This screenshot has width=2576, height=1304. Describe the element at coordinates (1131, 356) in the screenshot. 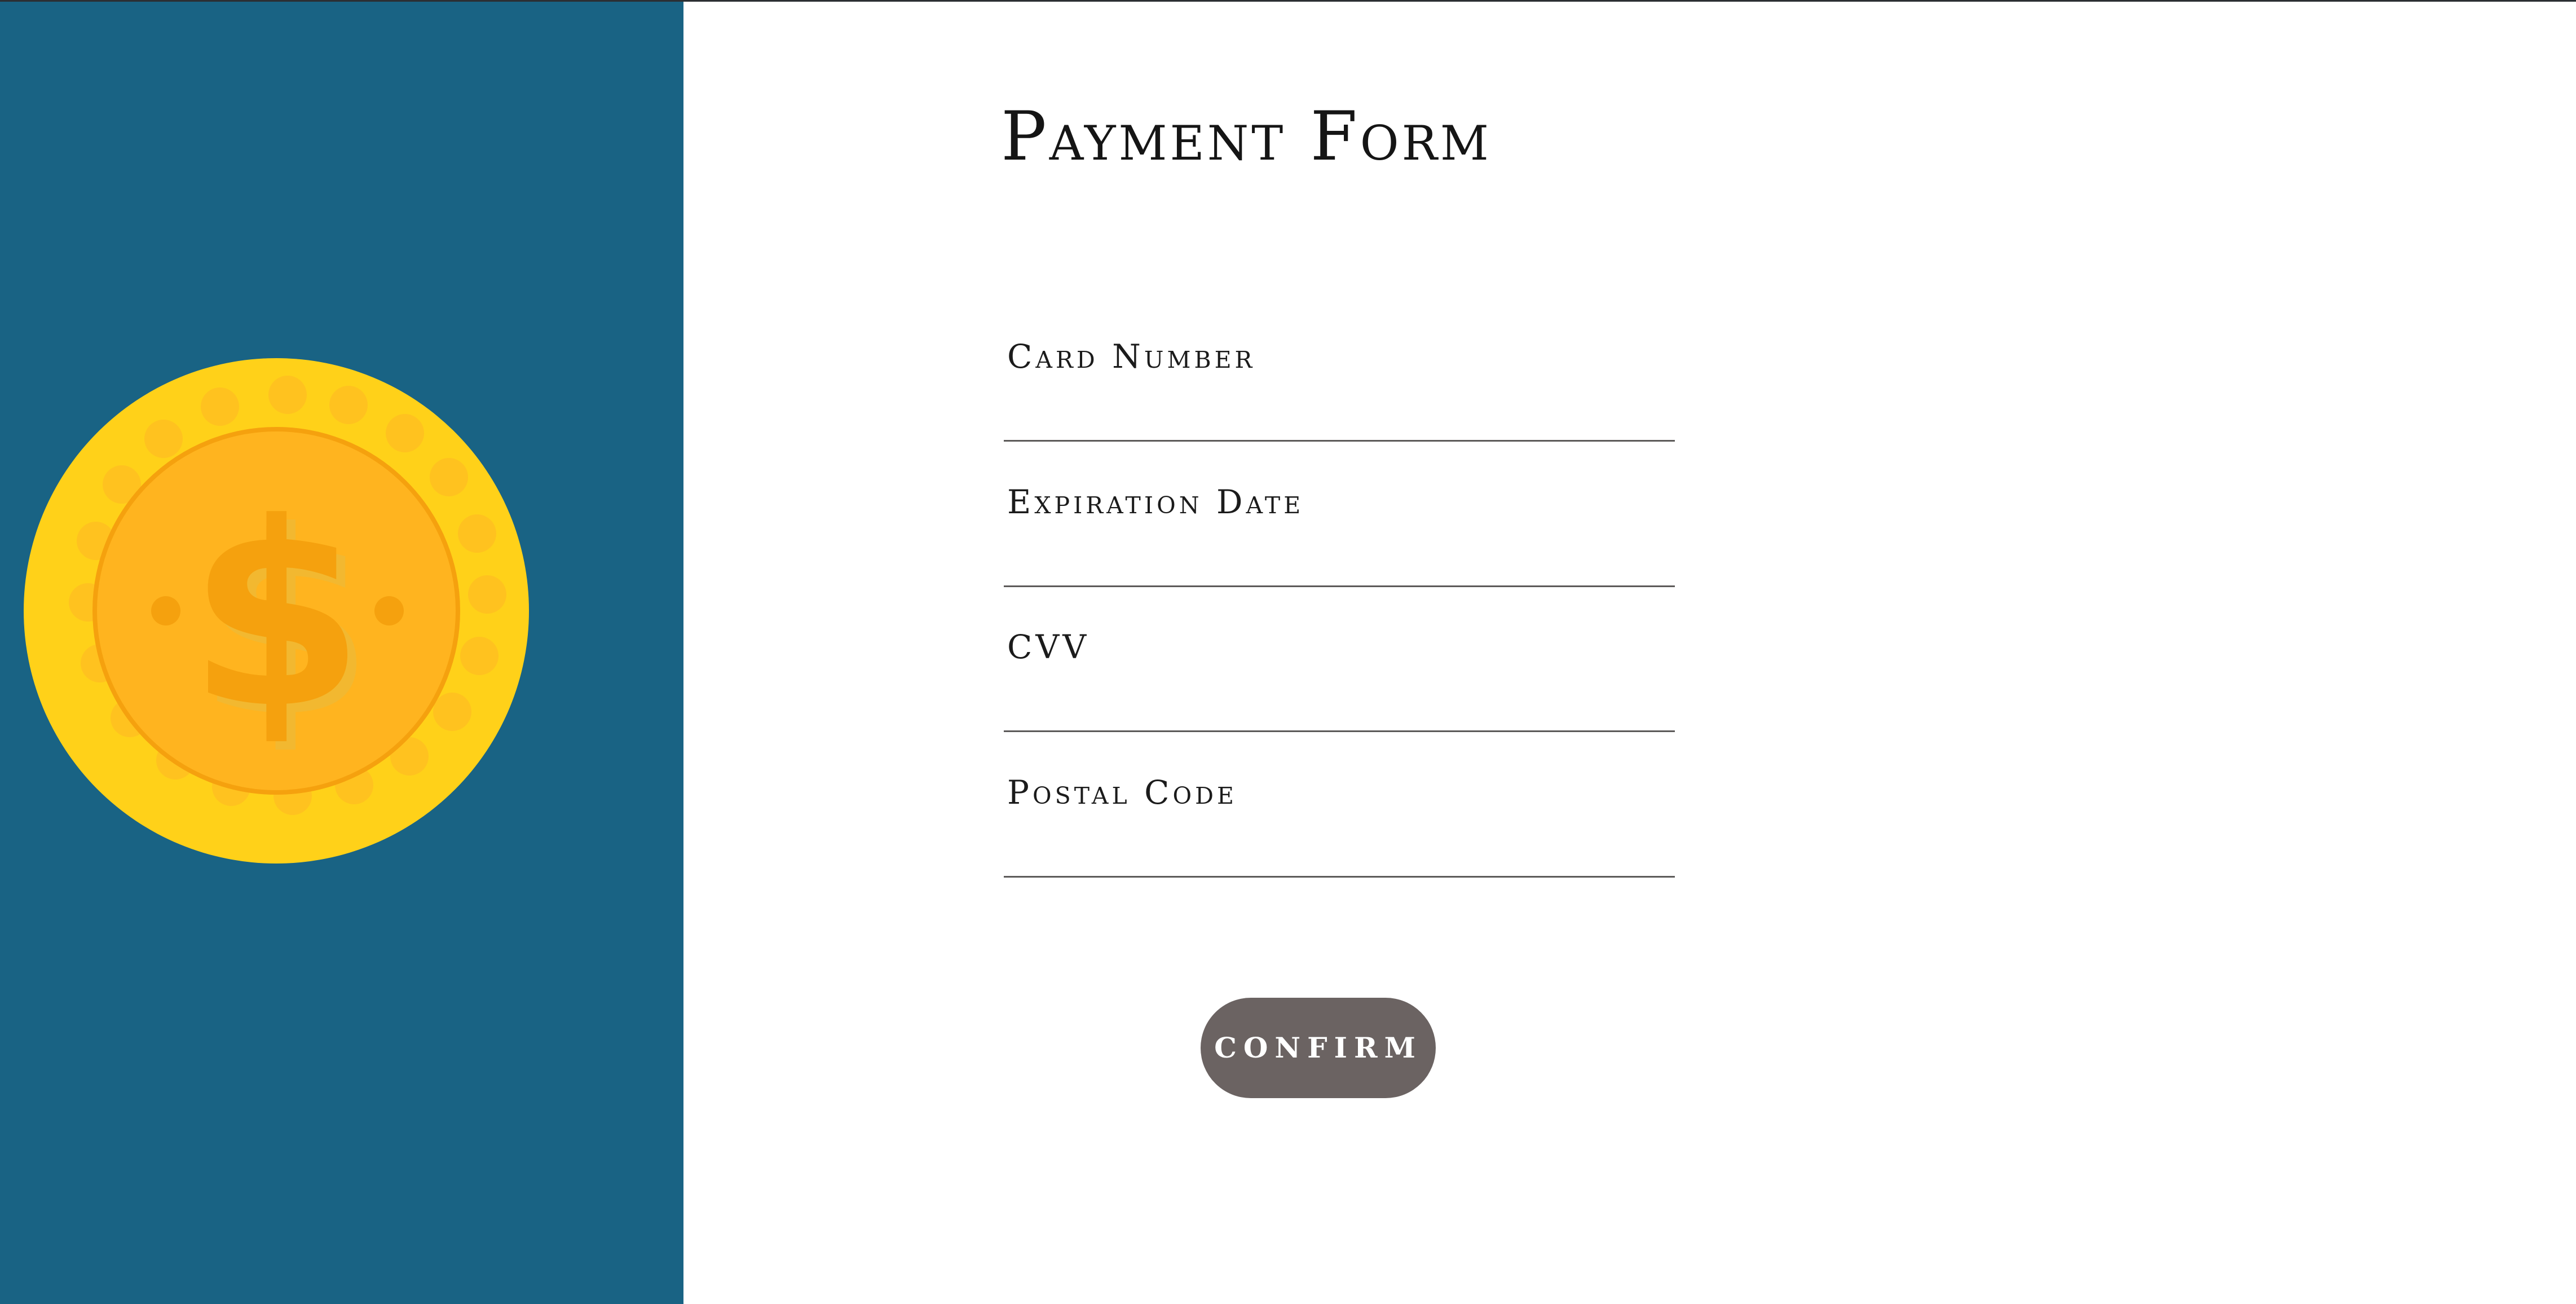

I see `card-number-label: Card Number` at that location.